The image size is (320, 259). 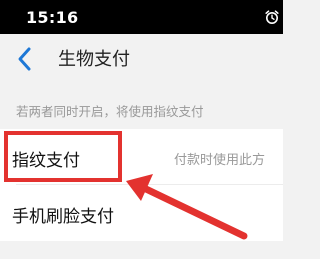 What do you see at coordinates (110, 111) in the screenshot?
I see `hint-text: 若两者同时开启，将使用指纹支付` at bounding box center [110, 111].